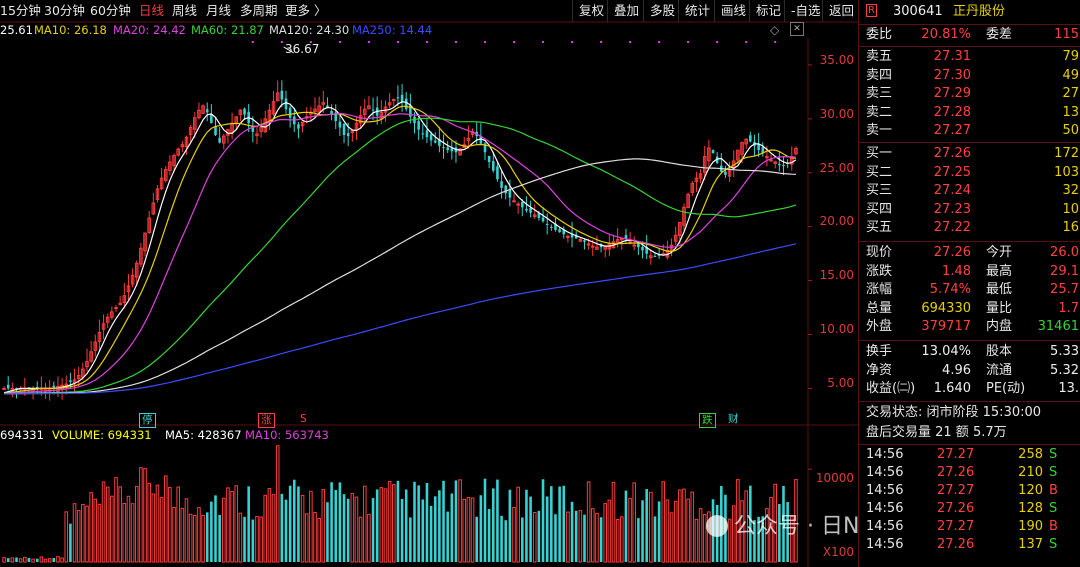 This screenshot has height=567, width=1080. I want to click on bid-qty: 32, so click(1070, 190).